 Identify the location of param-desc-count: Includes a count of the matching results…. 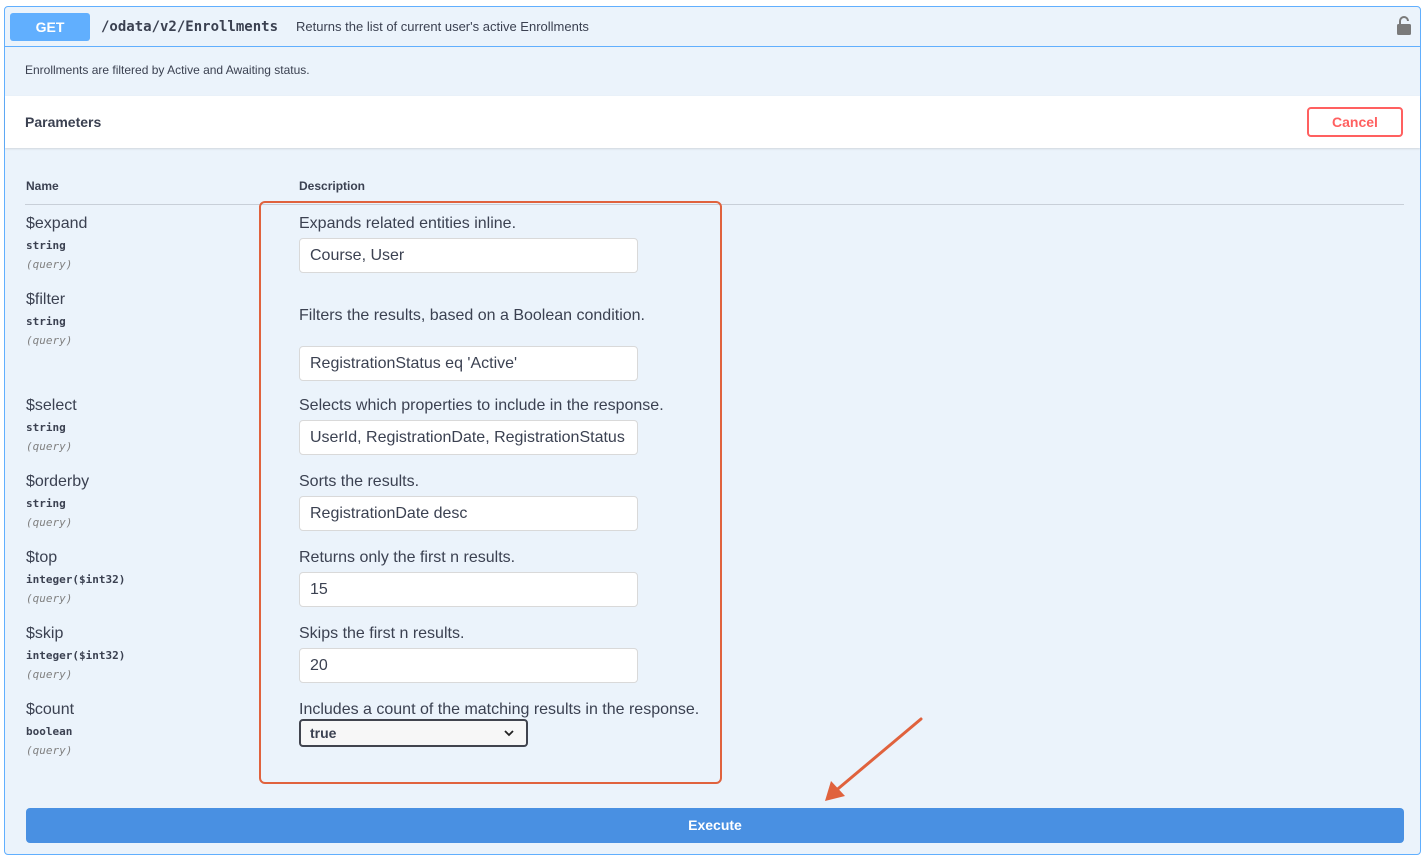
(499, 709).